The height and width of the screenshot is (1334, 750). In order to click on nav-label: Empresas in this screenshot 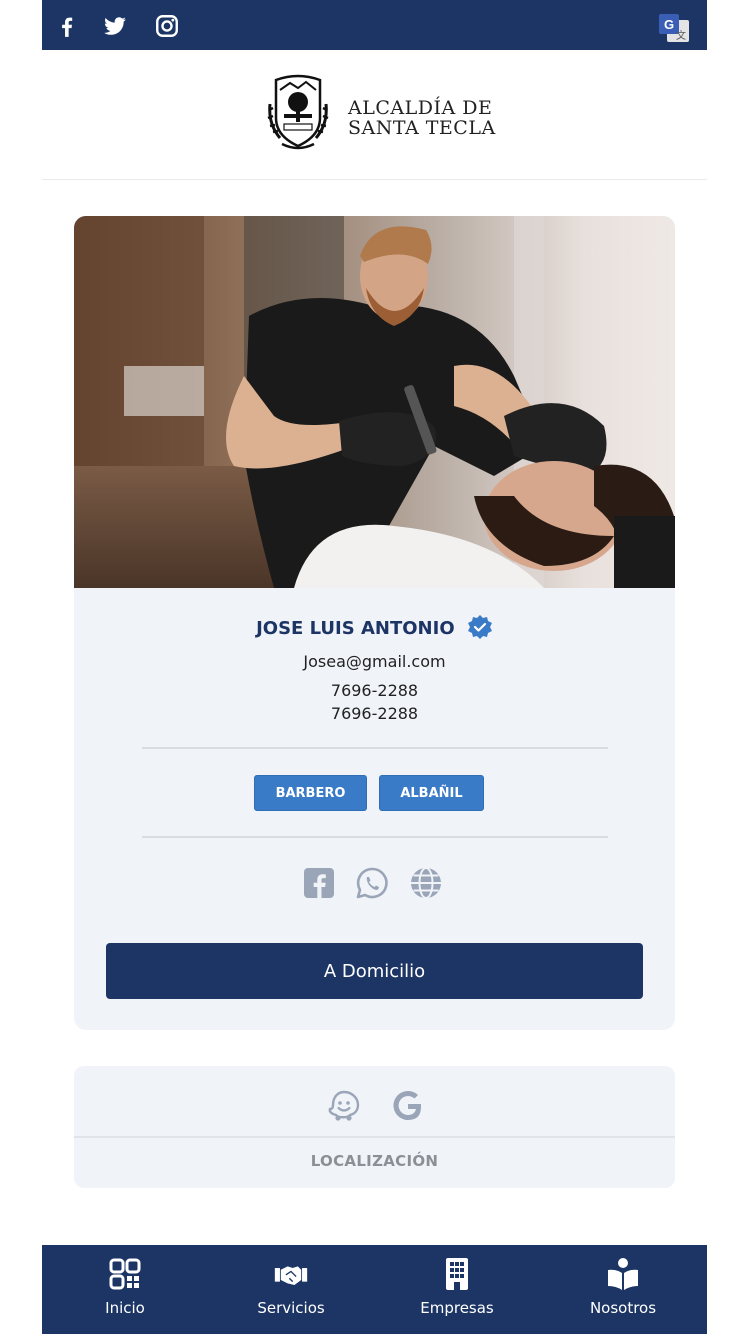, I will do `click(457, 1308)`.